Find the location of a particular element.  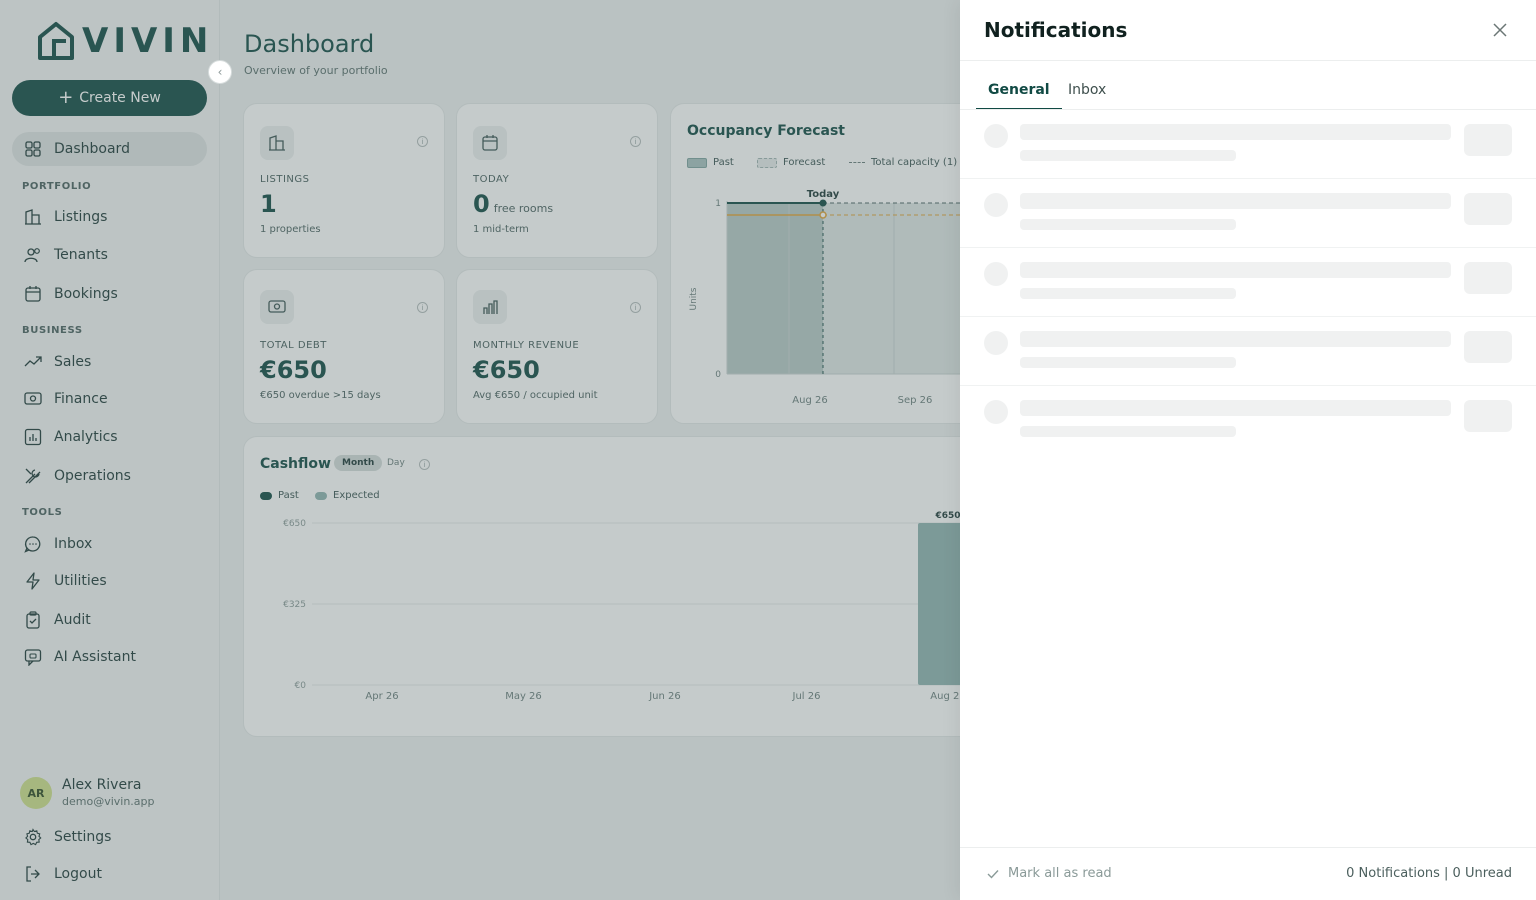

close-button is located at coordinates (1500, 30).